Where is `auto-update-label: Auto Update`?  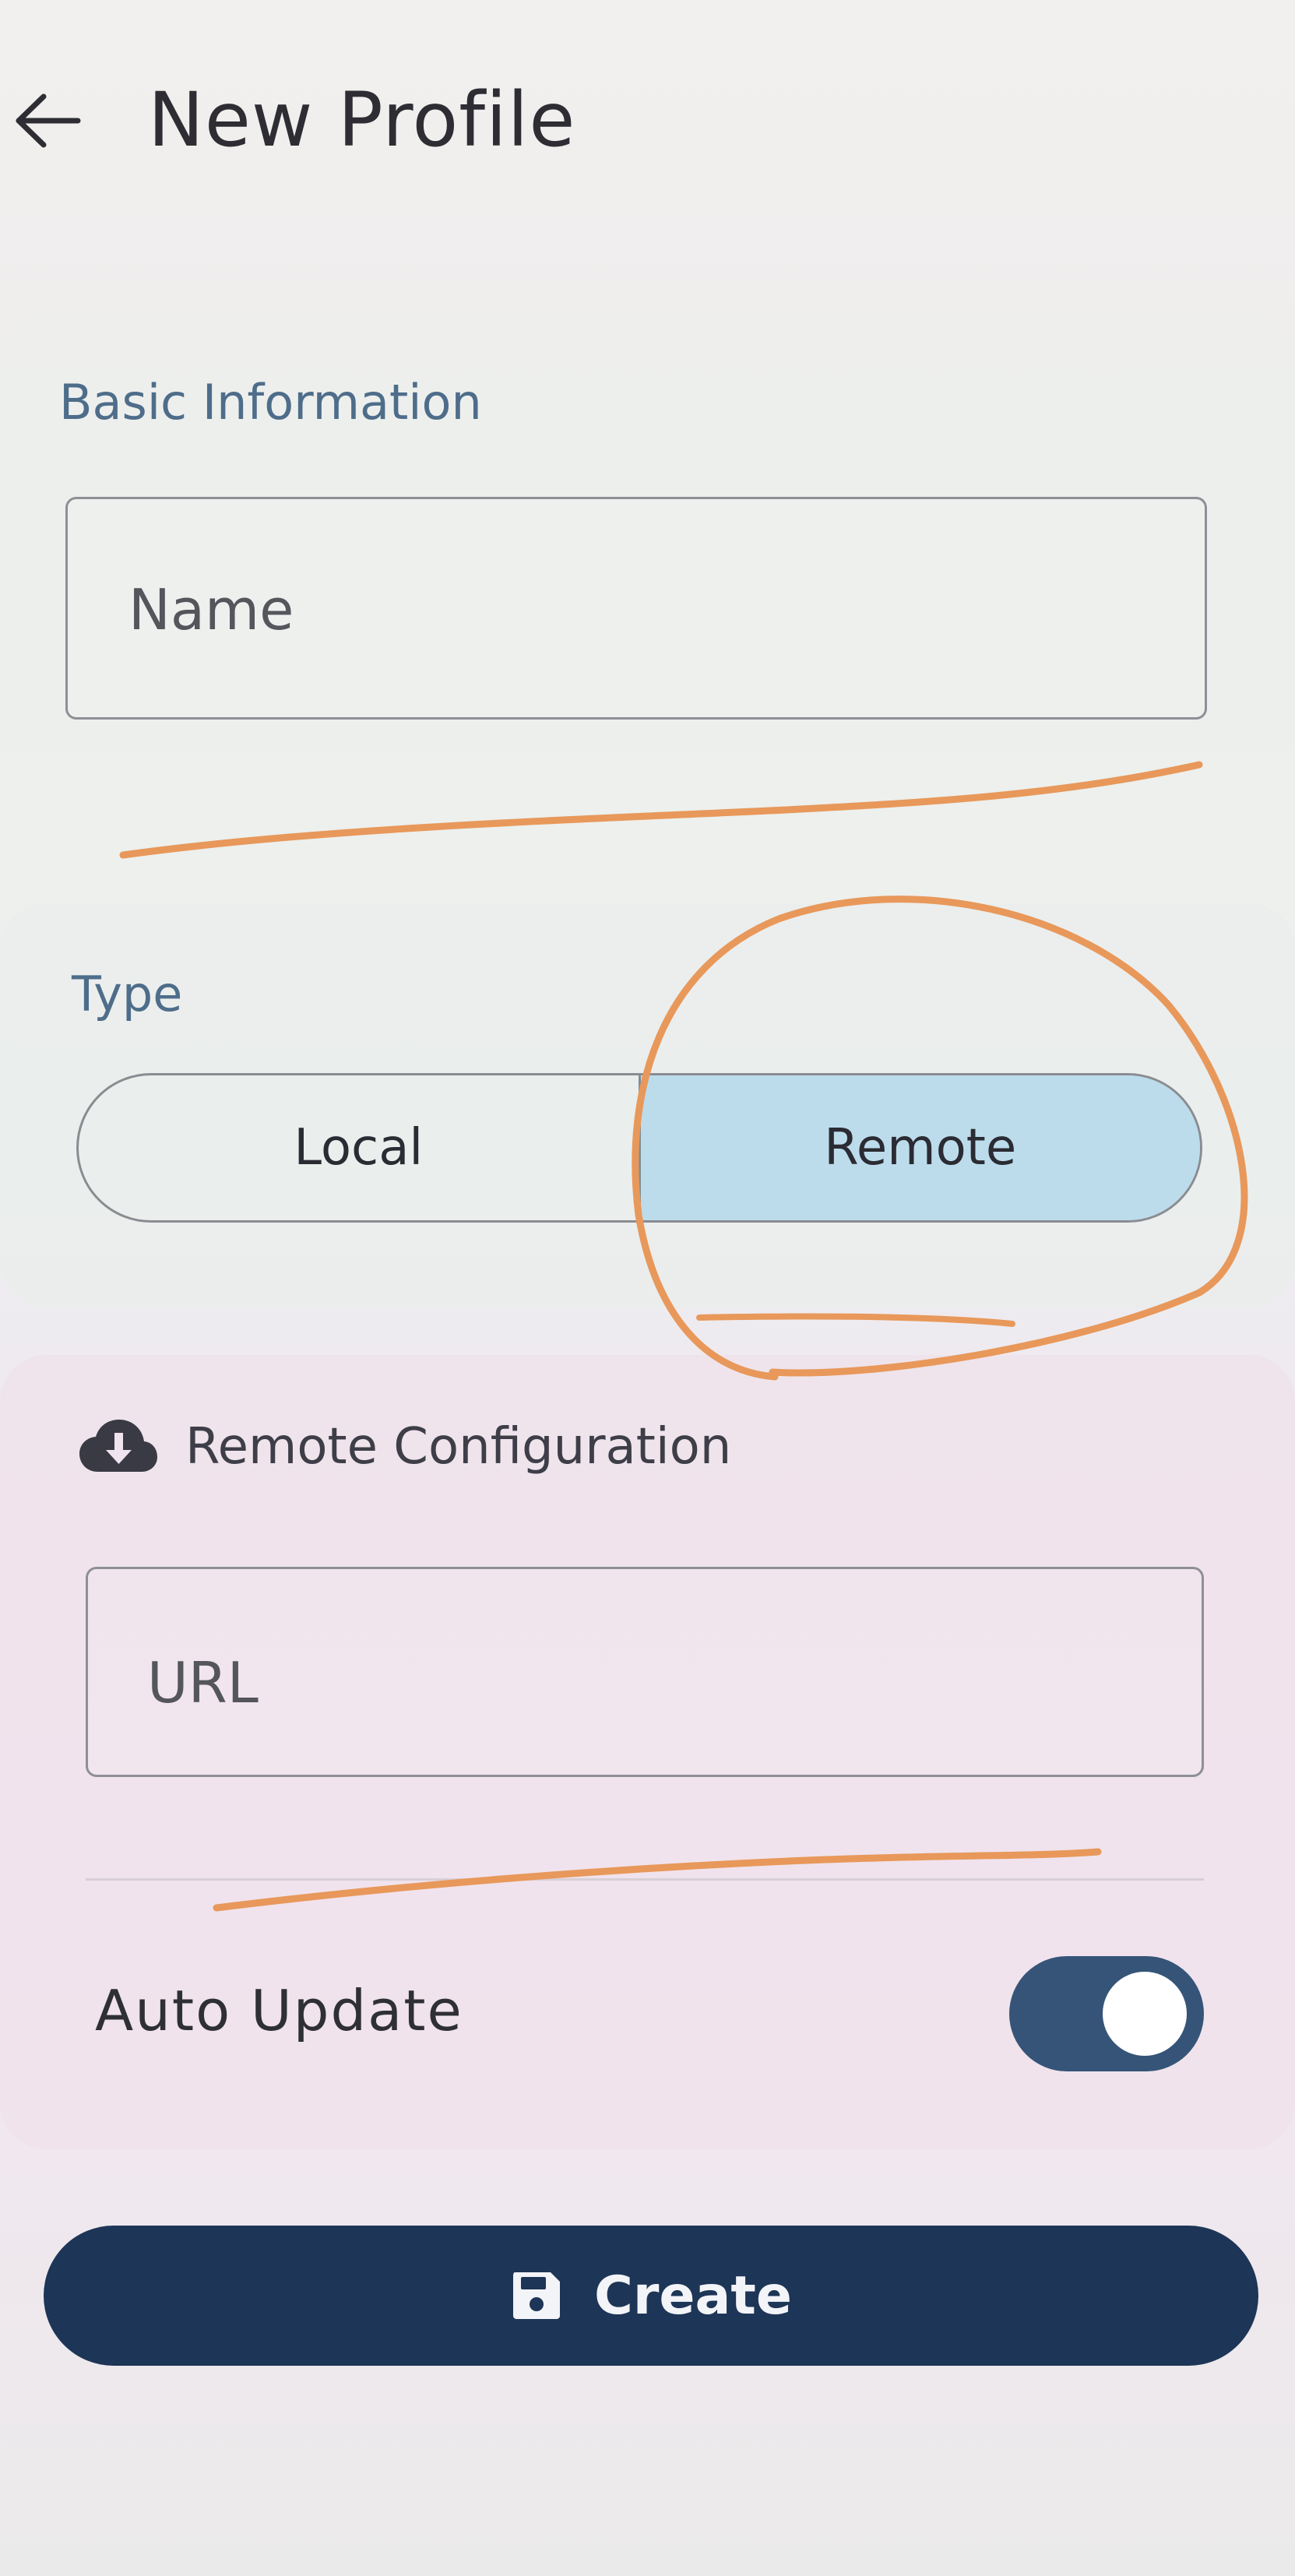
auto-update-label: Auto Update is located at coordinates (279, 2010).